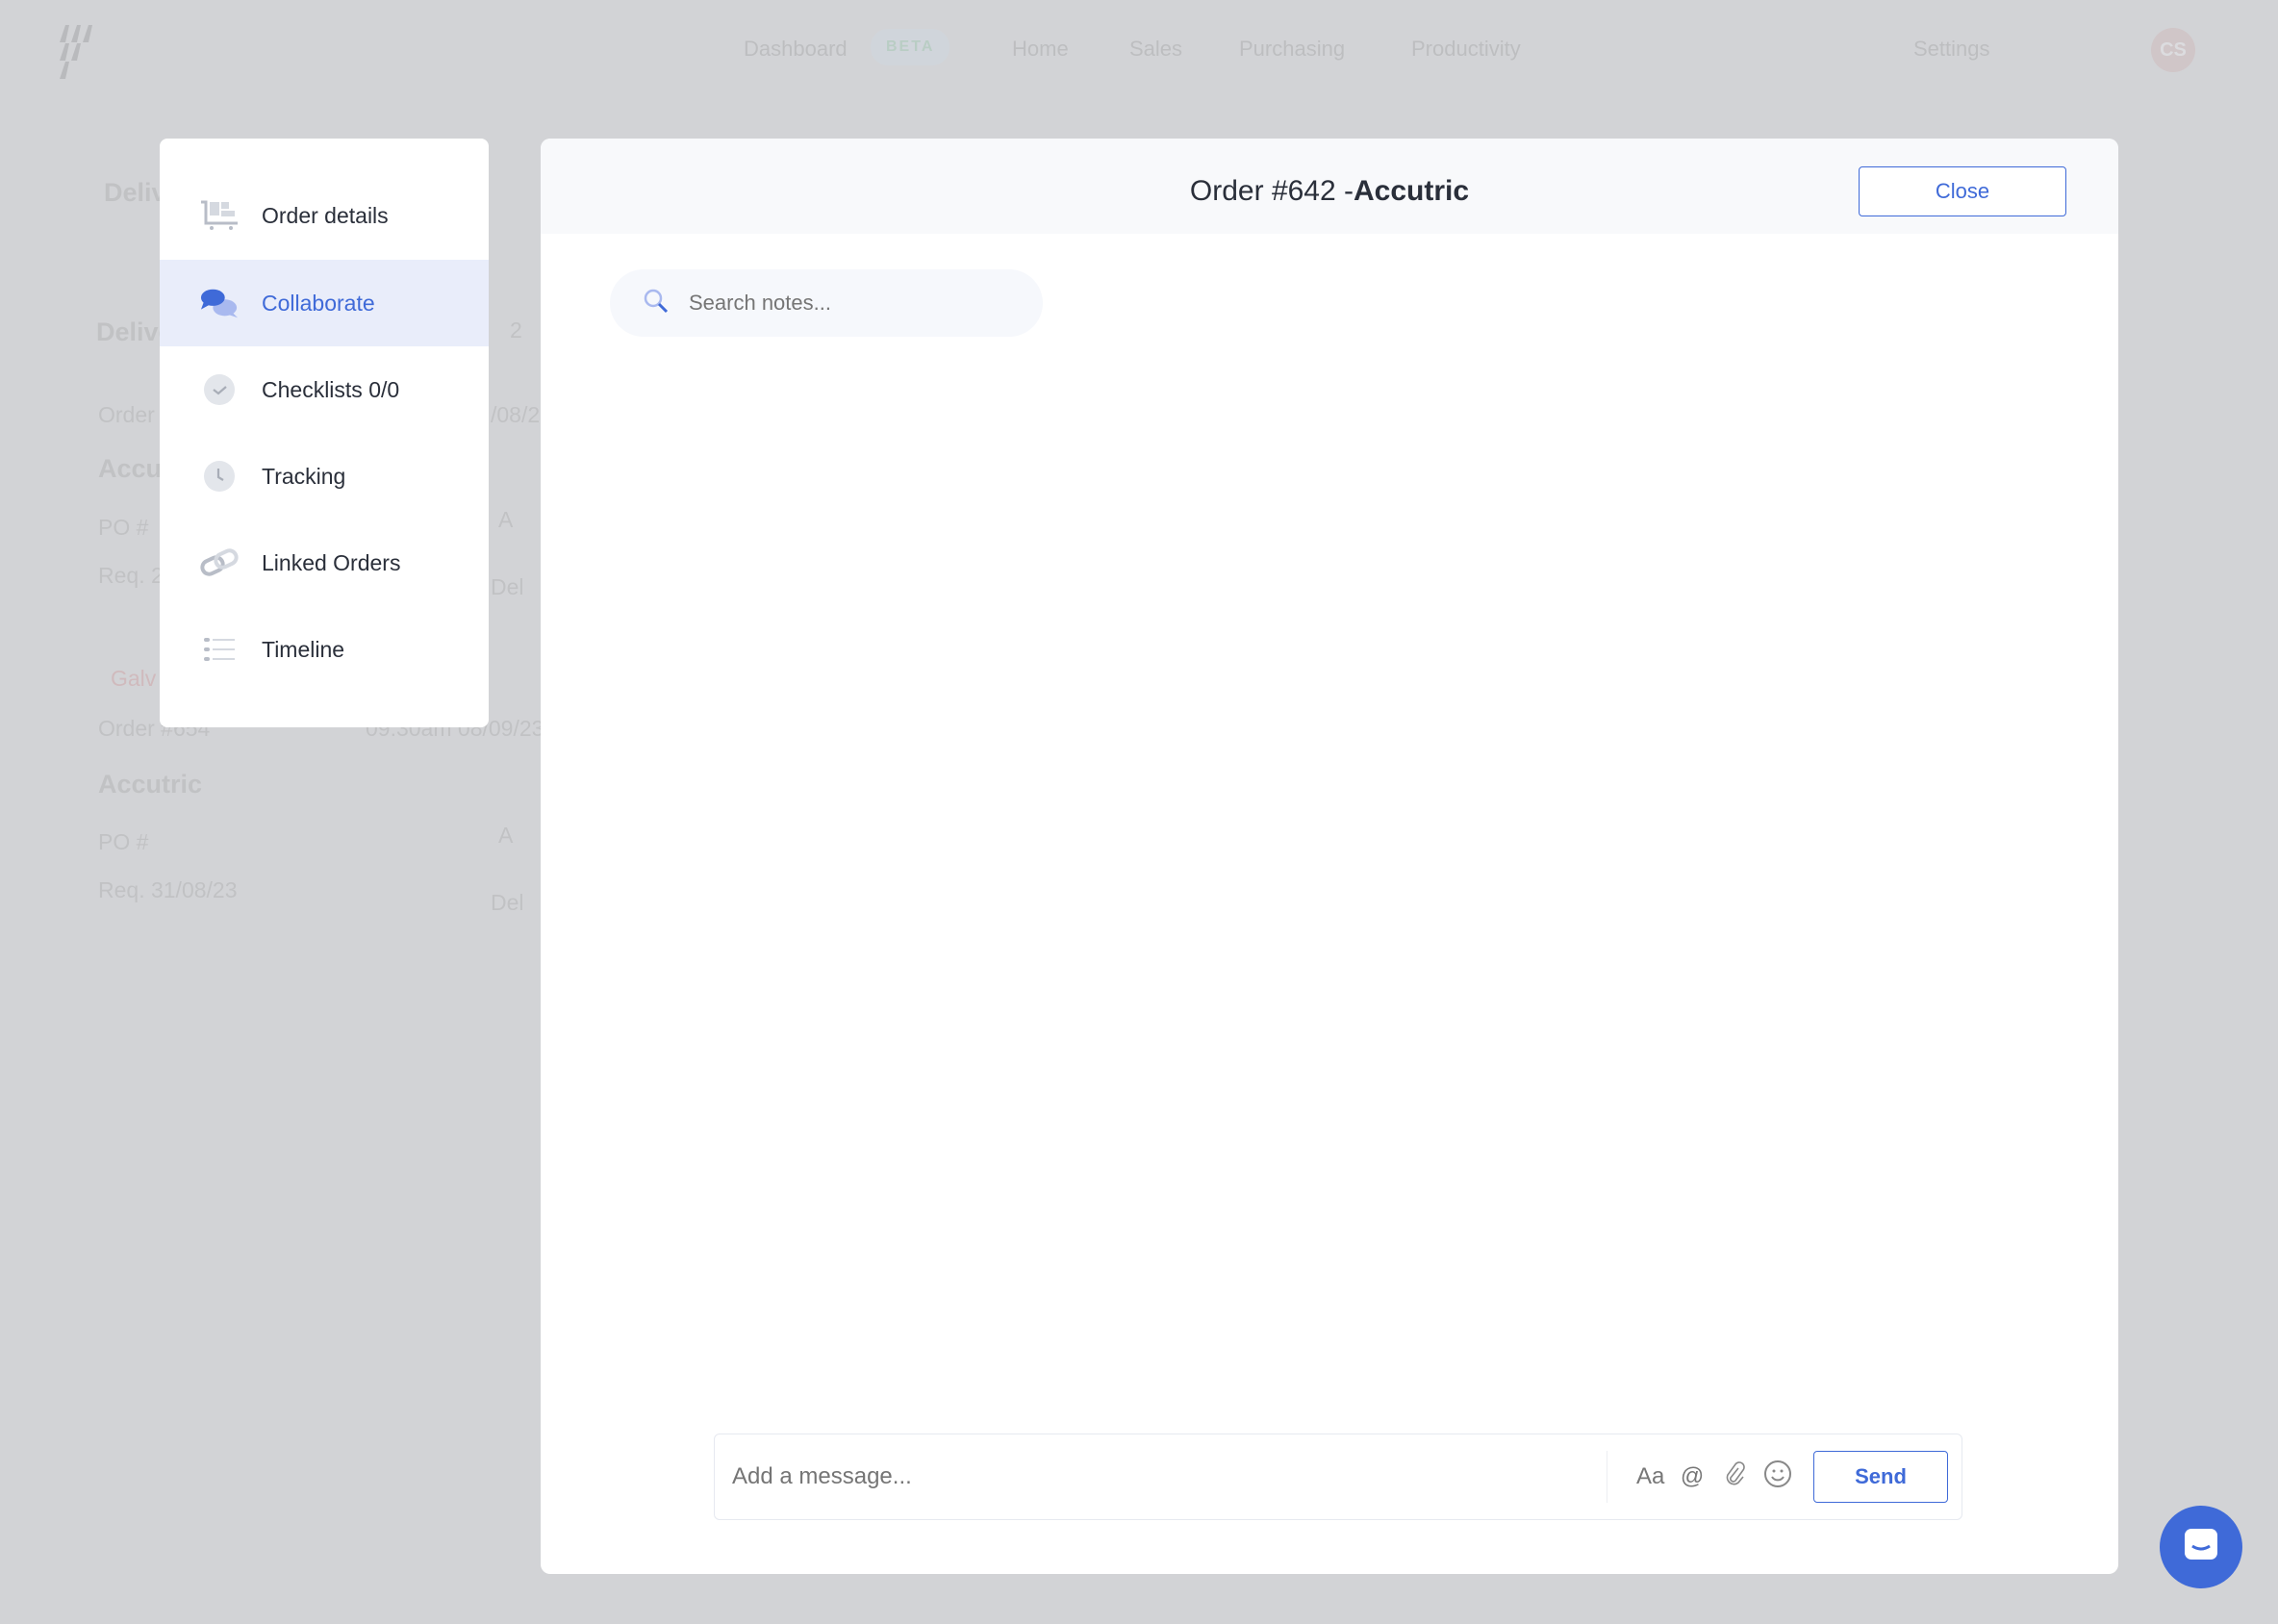 The width and height of the screenshot is (2278, 1624). What do you see at coordinates (135, 192) in the screenshot?
I see `bg-heading: Deliv` at bounding box center [135, 192].